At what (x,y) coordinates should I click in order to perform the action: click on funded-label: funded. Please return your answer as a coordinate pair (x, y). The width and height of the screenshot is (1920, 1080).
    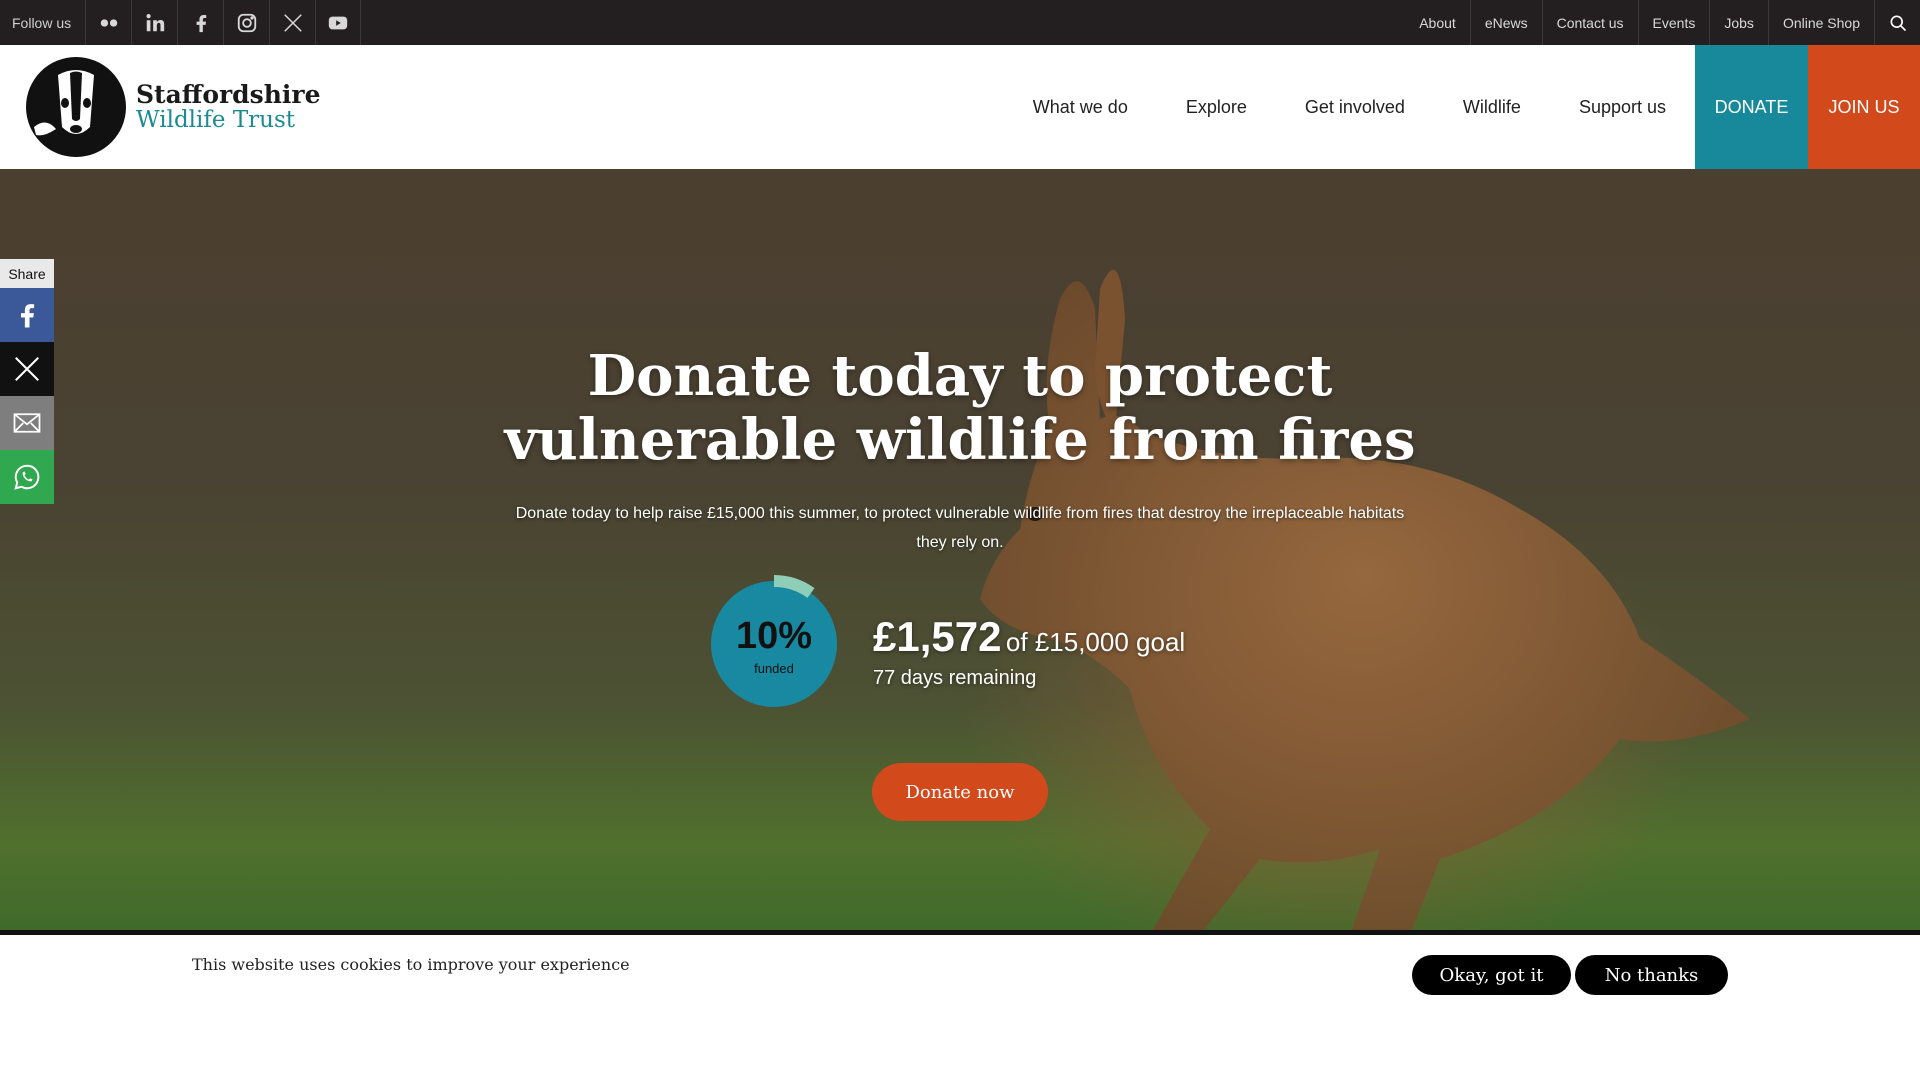
    Looking at the image, I should click on (774, 668).